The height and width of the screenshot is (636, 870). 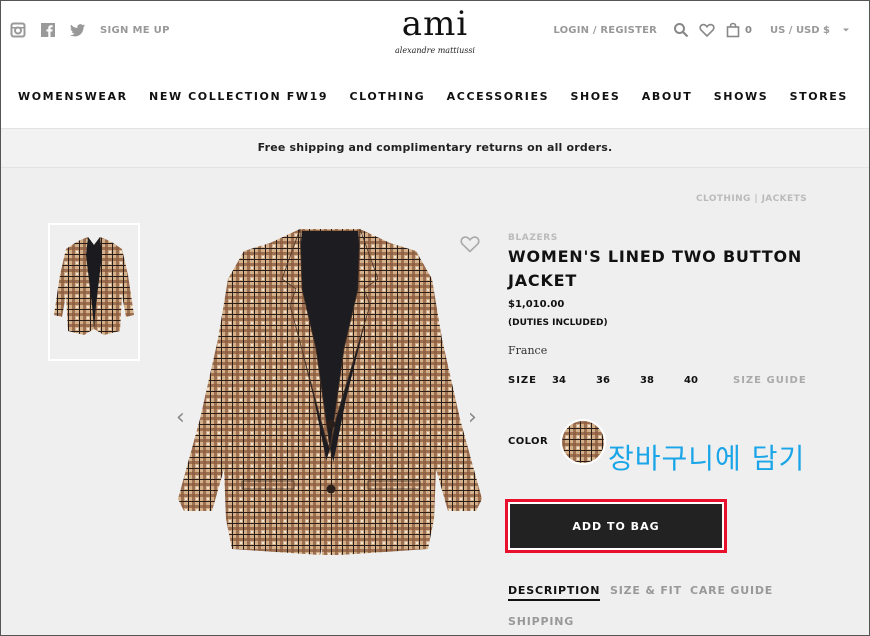 What do you see at coordinates (387, 96) in the screenshot?
I see `nav-clothing: CLOTHING` at bounding box center [387, 96].